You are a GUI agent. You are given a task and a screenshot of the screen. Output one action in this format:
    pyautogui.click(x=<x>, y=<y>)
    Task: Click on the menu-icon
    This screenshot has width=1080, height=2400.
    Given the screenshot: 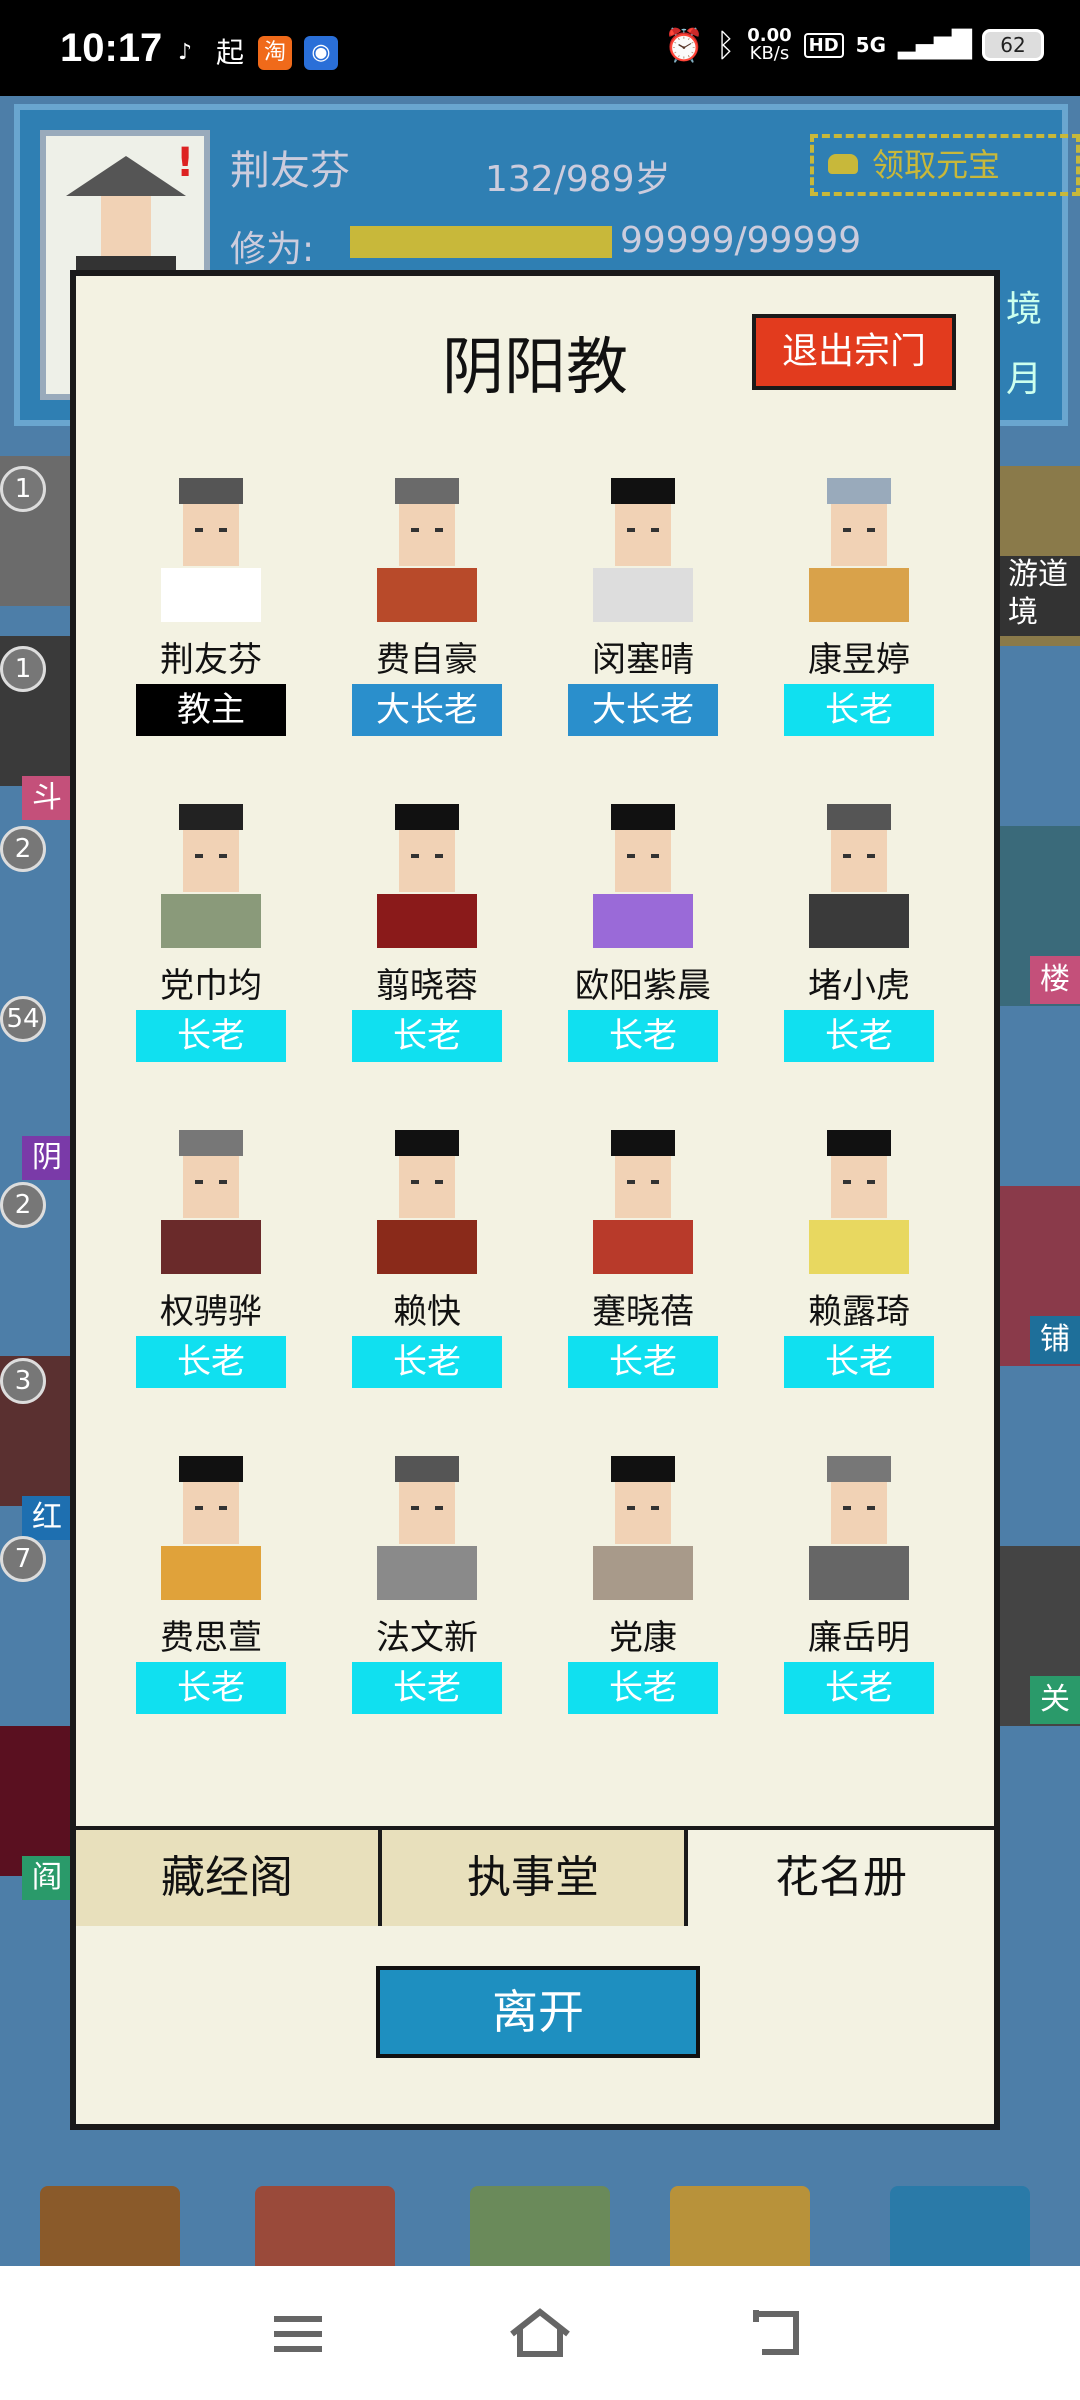 What is the action you would take?
    pyautogui.click(x=299, y=2334)
    